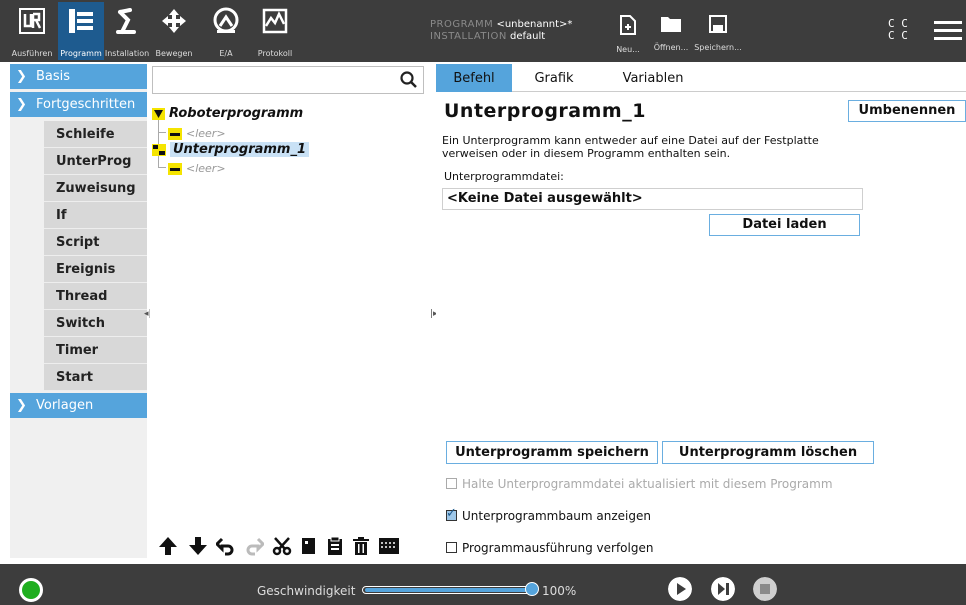 The height and width of the screenshot is (605, 966). What do you see at coordinates (335, 546) in the screenshot?
I see `paste-icon` at bounding box center [335, 546].